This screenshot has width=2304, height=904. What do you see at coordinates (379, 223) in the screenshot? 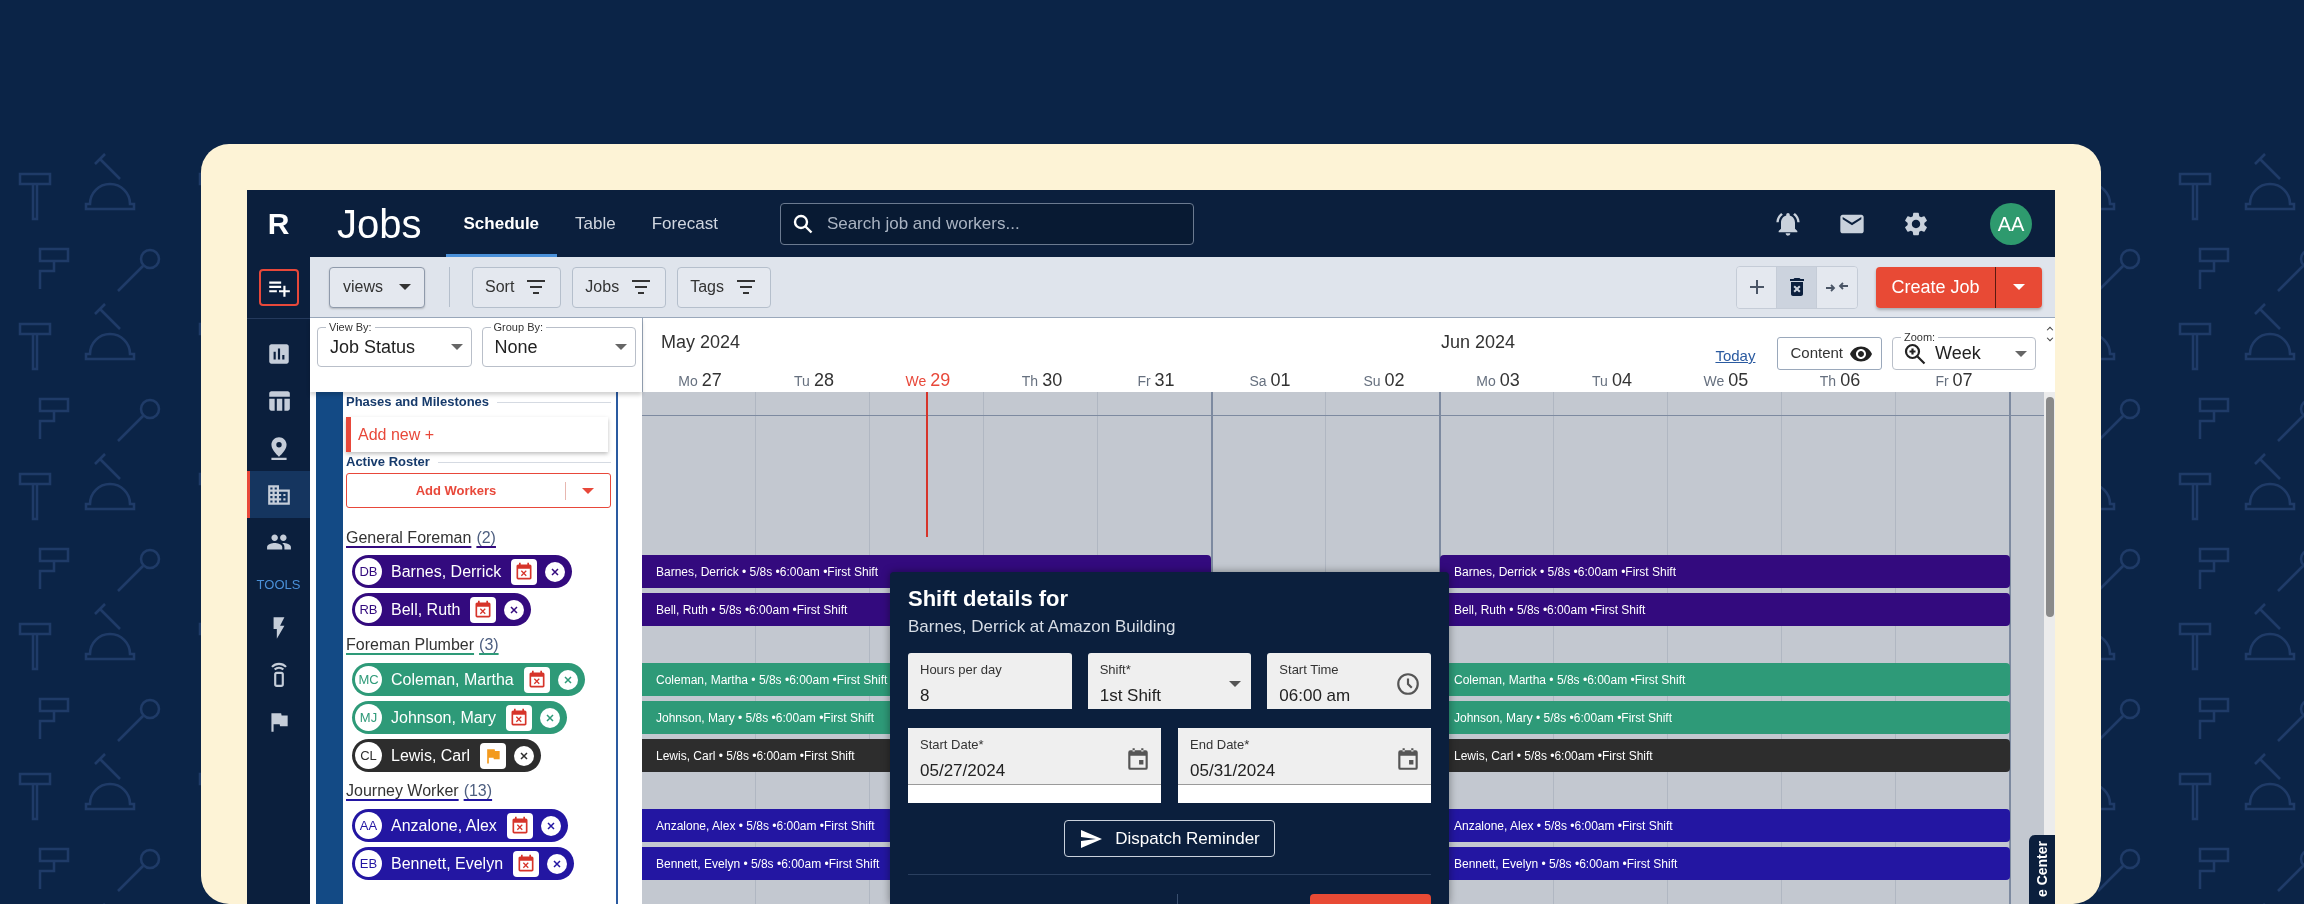
I see `page-title: Jobs` at bounding box center [379, 223].